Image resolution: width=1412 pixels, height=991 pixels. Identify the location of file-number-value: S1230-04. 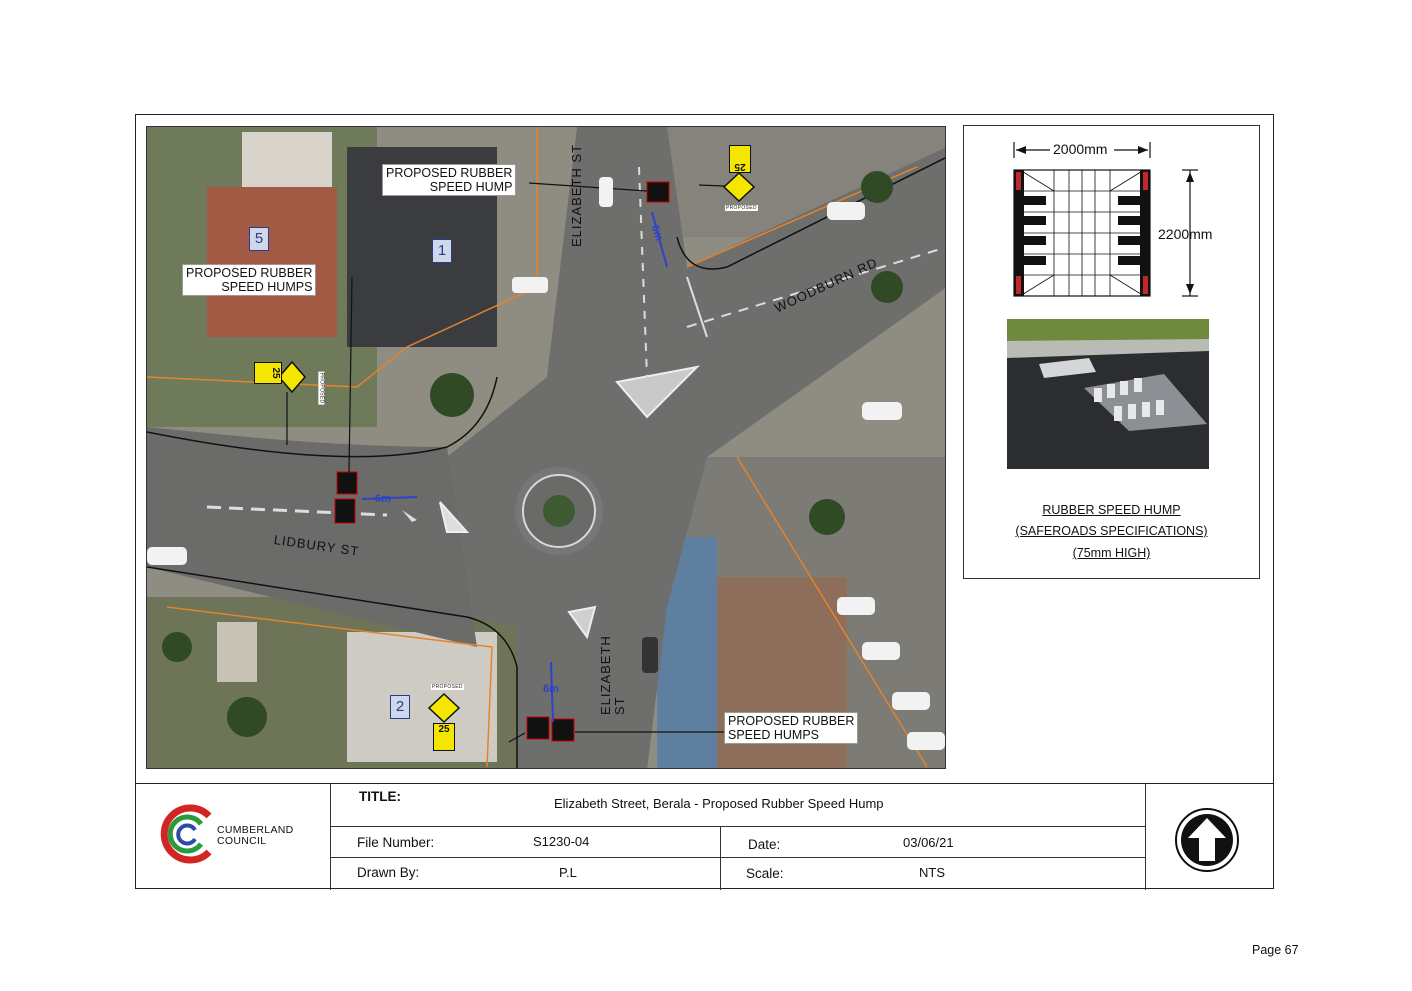
(561, 841).